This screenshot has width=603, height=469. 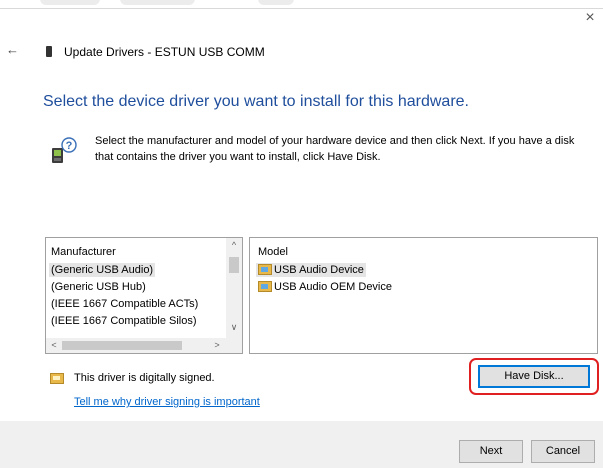 I want to click on usb-device-icon, so click(x=49, y=51).